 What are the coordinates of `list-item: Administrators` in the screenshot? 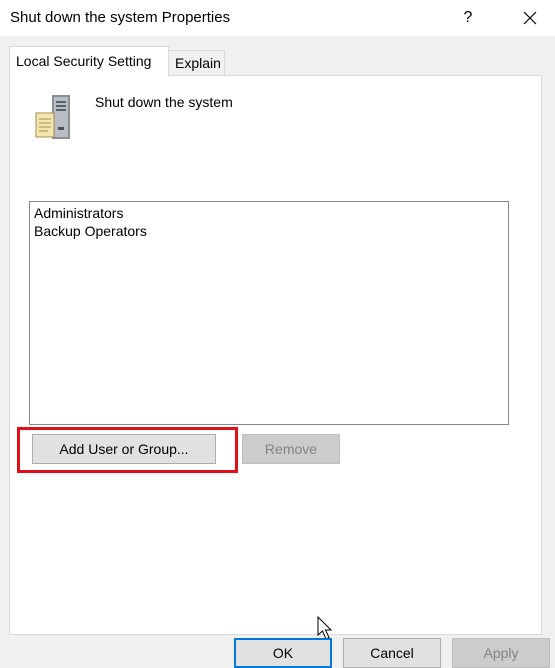 It's located at (269, 213).